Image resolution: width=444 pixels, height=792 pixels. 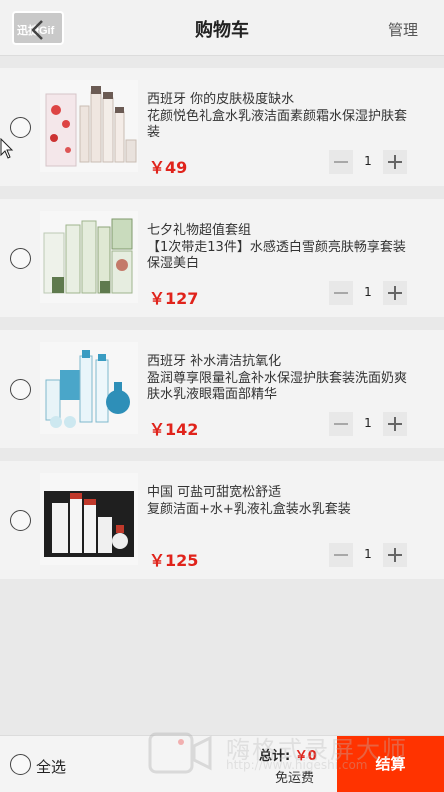 What do you see at coordinates (295, 778) in the screenshot?
I see `shipping-label: 免运费` at bounding box center [295, 778].